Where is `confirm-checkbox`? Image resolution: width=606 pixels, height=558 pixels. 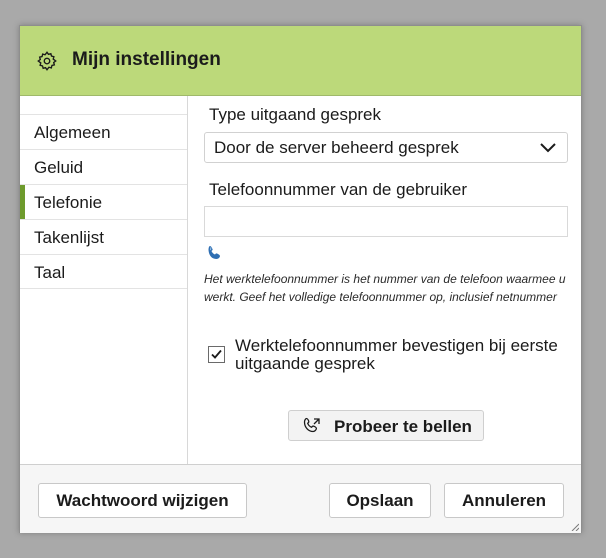 confirm-checkbox is located at coordinates (216, 354).